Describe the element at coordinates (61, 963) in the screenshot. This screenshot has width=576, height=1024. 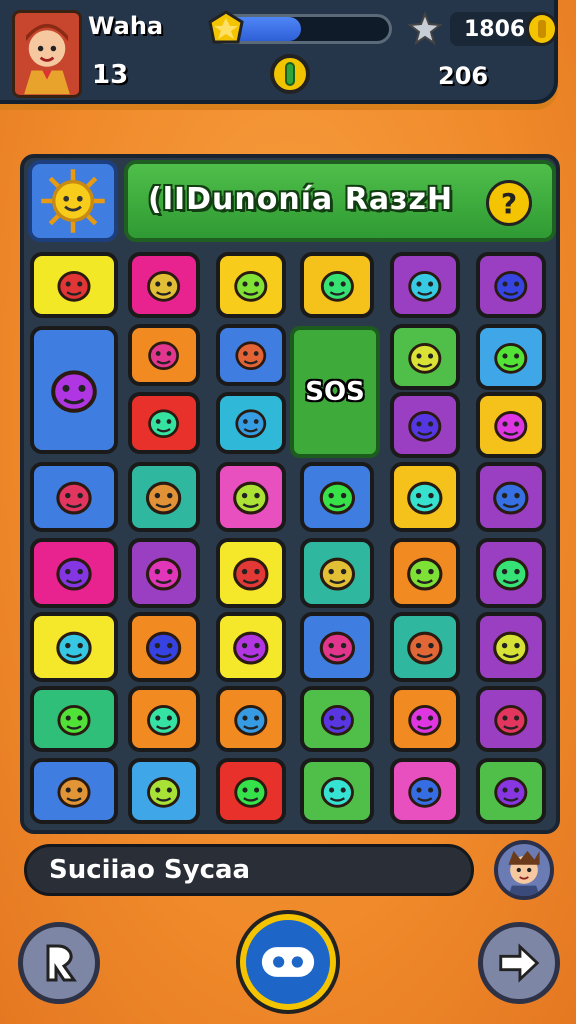
I see `back-arrow-icon` at that location.